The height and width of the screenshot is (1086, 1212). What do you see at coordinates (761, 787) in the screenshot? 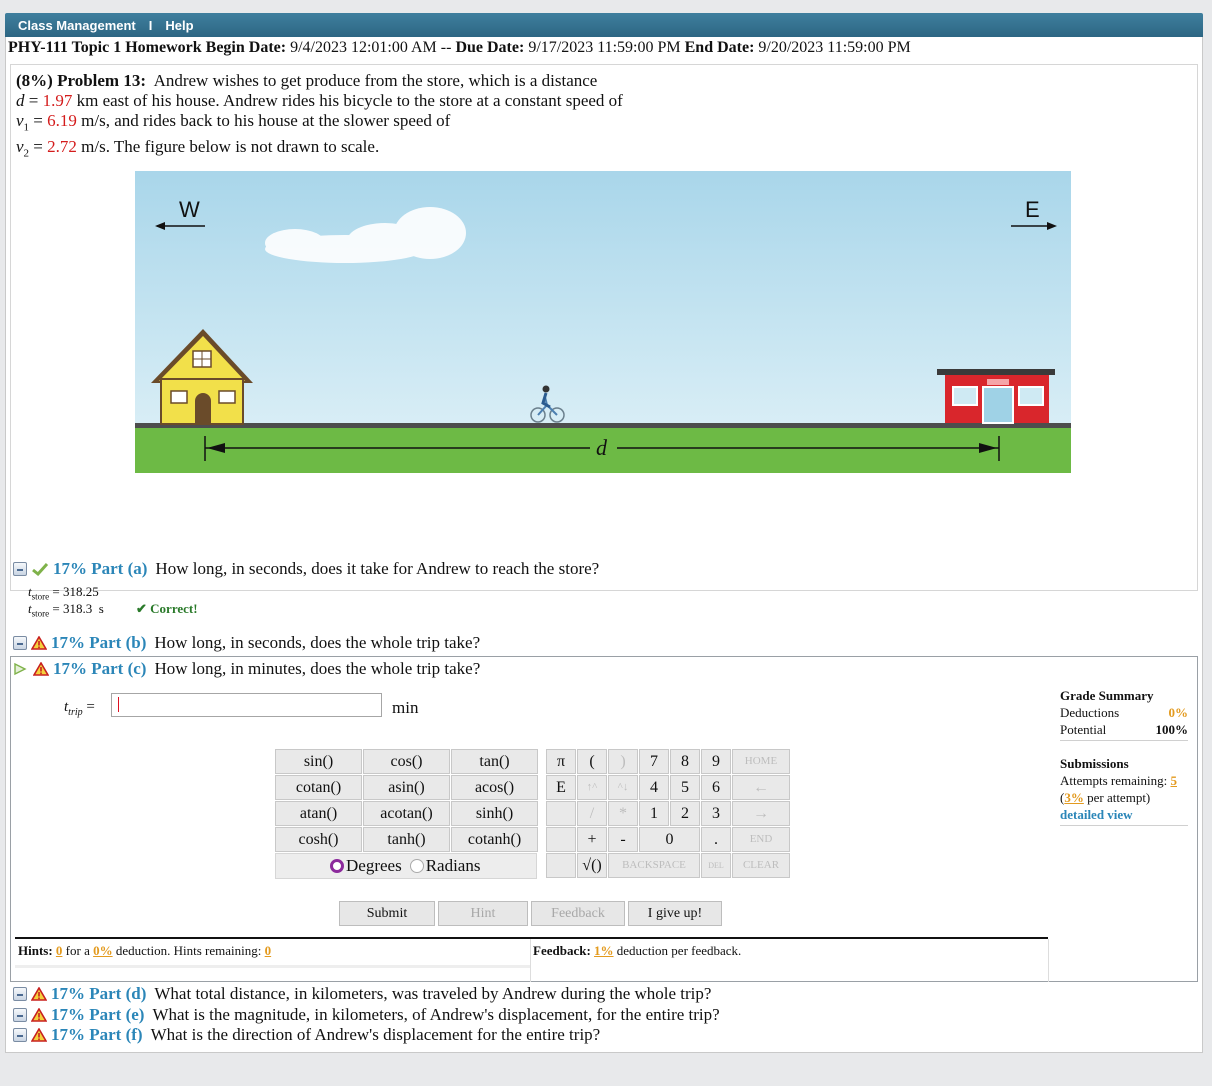
I see `left-arrow-key: ←` at bounding box center [761, 787].